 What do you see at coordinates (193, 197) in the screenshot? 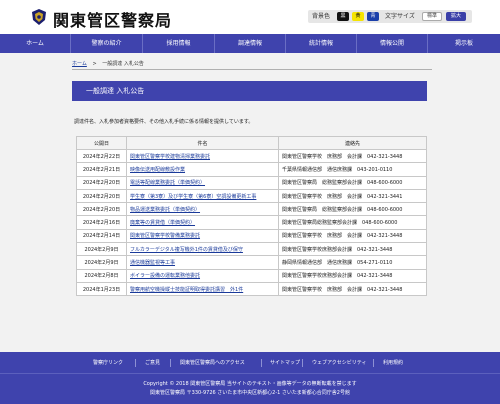
I see `row-subject-link: 学生寮（第3寮）及び学生寮（第6寮）空調設備更新工事` at bounding box center [193, 197].